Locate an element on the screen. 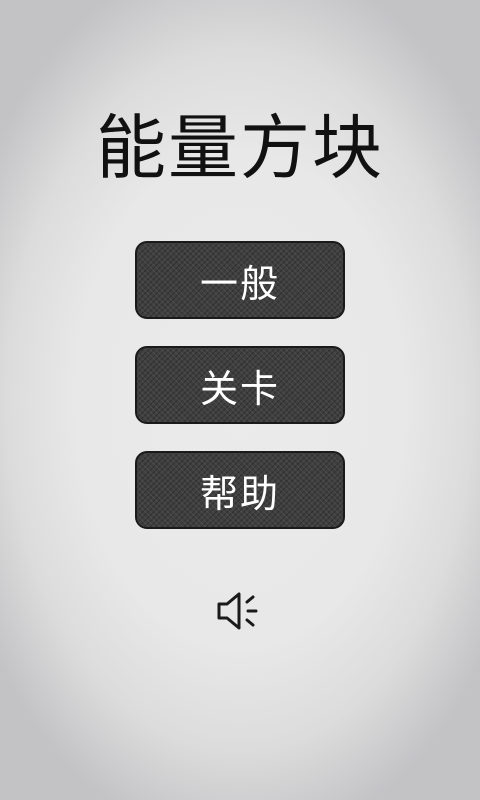 The height and width of the screenshot is (800, 480). normal-mode-label: 一般 is located at coordinates (239, 283).